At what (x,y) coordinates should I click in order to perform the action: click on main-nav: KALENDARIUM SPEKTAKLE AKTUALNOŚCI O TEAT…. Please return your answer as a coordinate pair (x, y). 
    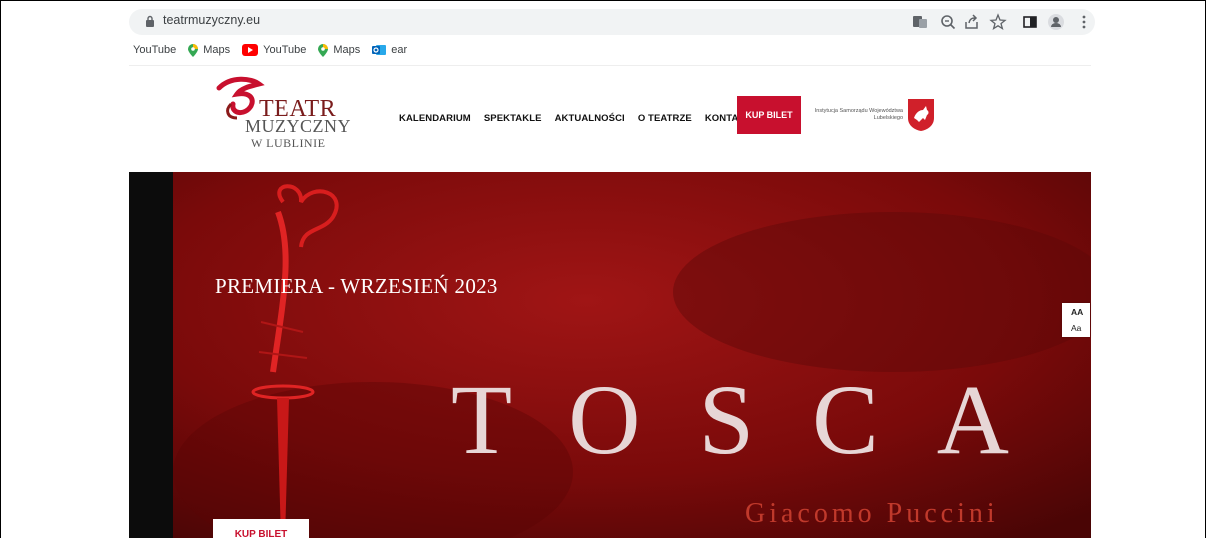
    Looking at the image, I should click on (581, 118).